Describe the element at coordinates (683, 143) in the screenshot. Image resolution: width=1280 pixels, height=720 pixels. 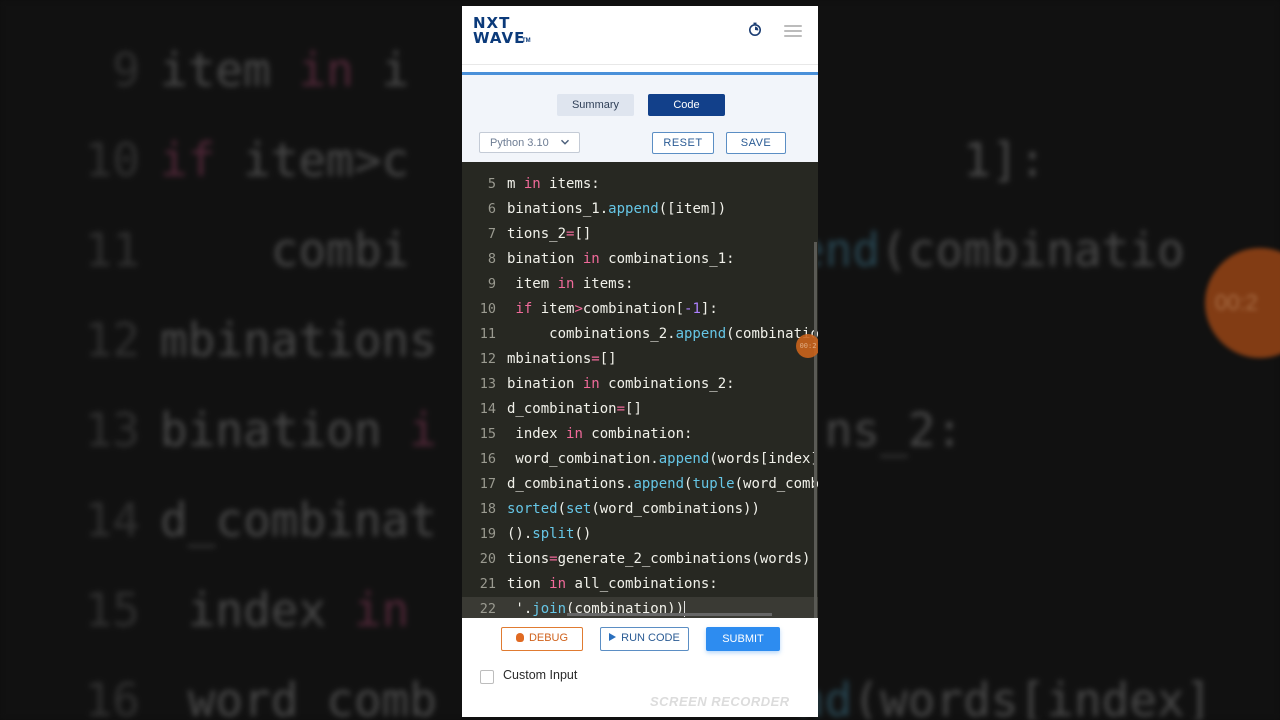
I see `reset-button: RESET` at that location.